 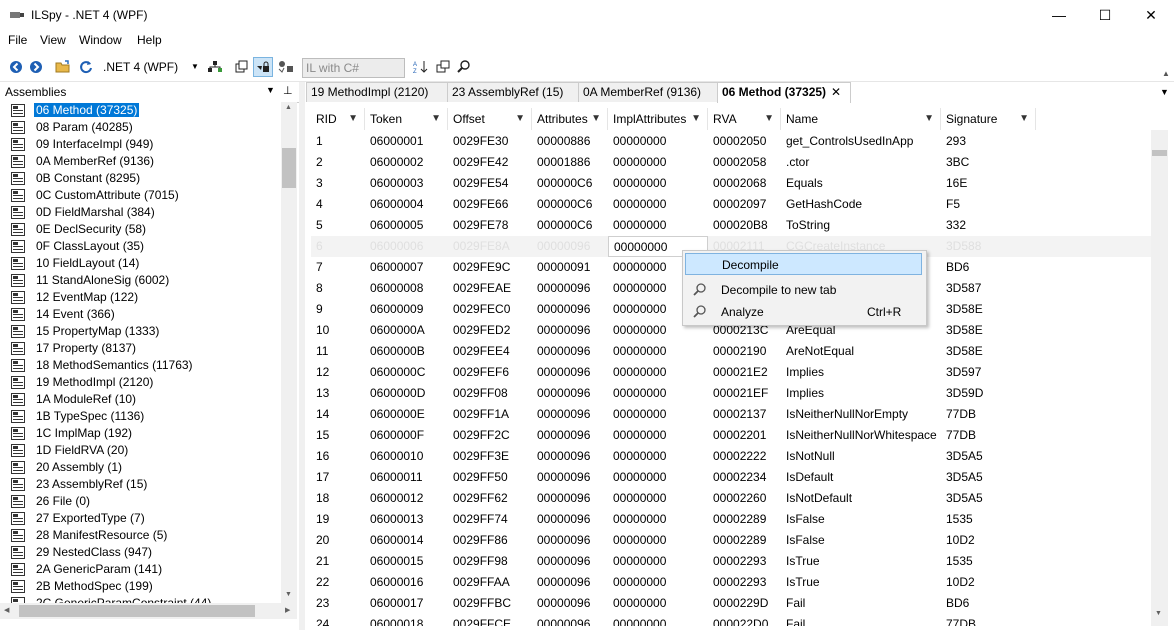 I want to click on tab-memberref: 0A MemberRef (9136), so click(x=648, y=92).